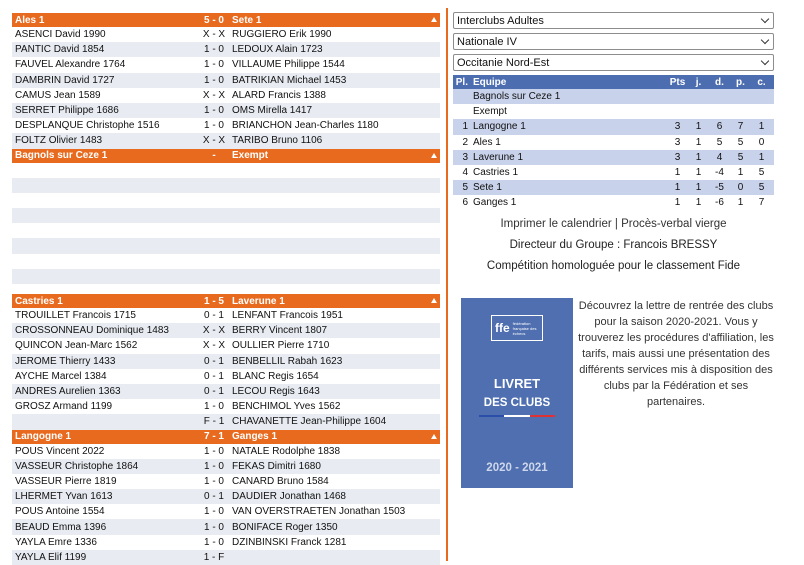 This screenshot has height=565, width=804. Describe the element at coordinates (61, 376) in the screenshot. I see `board-home-player: AYCHE Marcel 1384` at that location.